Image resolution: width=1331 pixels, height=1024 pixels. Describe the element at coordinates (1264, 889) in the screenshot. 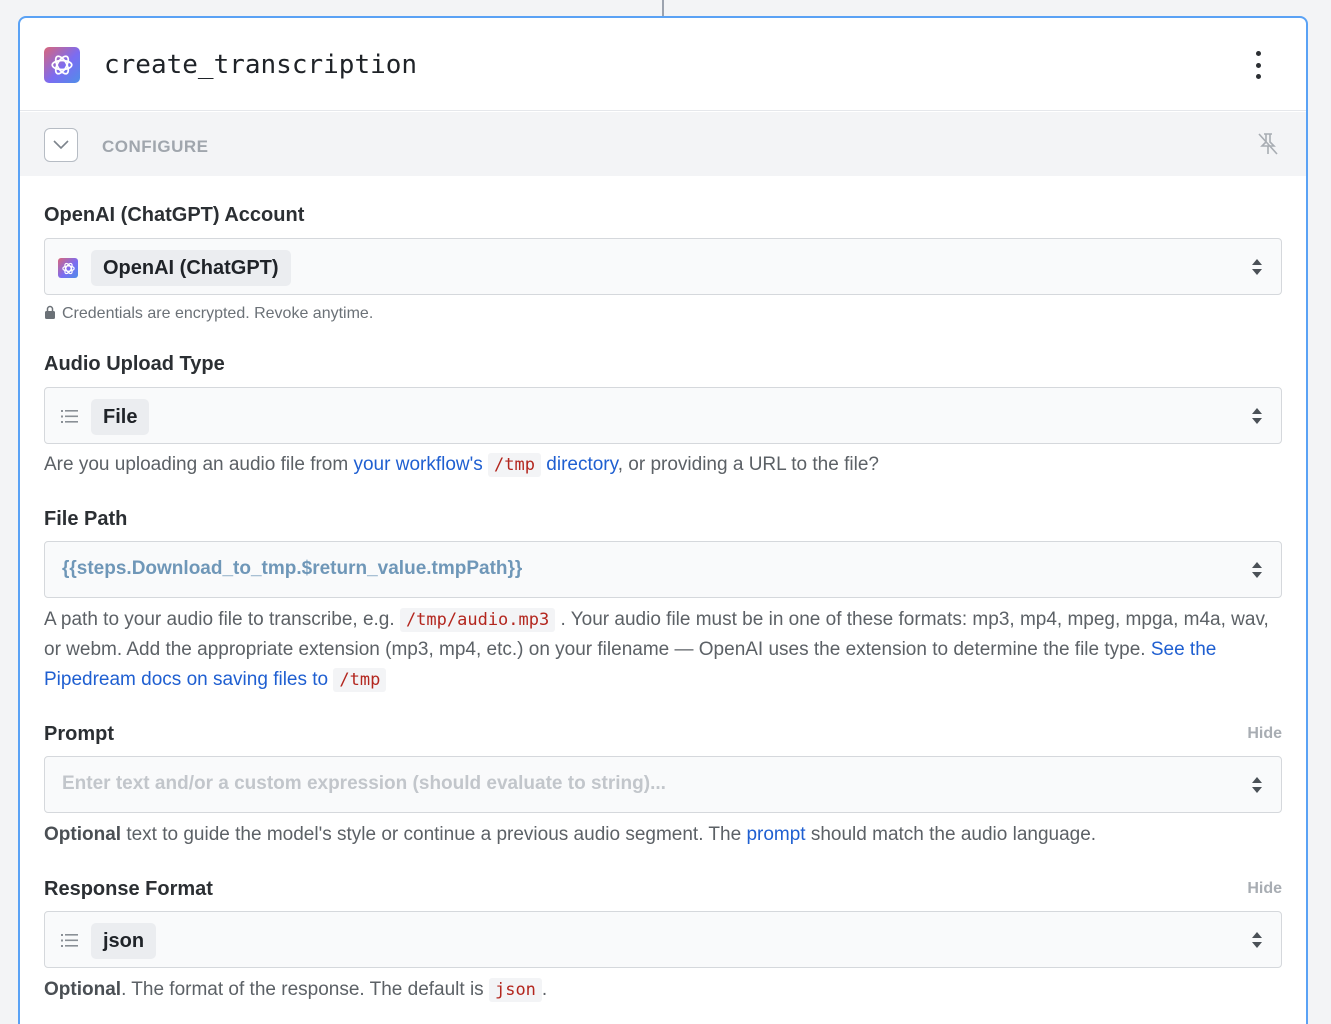

I see `response-format-hide-link: Hide` at that location.